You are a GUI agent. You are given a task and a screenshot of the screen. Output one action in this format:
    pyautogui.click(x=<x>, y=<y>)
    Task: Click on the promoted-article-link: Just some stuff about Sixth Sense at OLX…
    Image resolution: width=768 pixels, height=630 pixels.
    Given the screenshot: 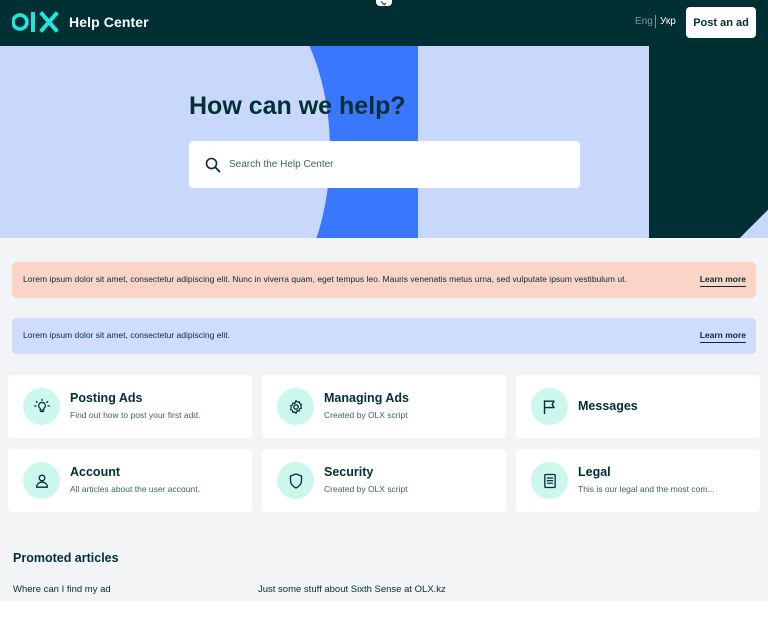 What is the action you would take?
    pyautogui.click(x=352, y=589)
    